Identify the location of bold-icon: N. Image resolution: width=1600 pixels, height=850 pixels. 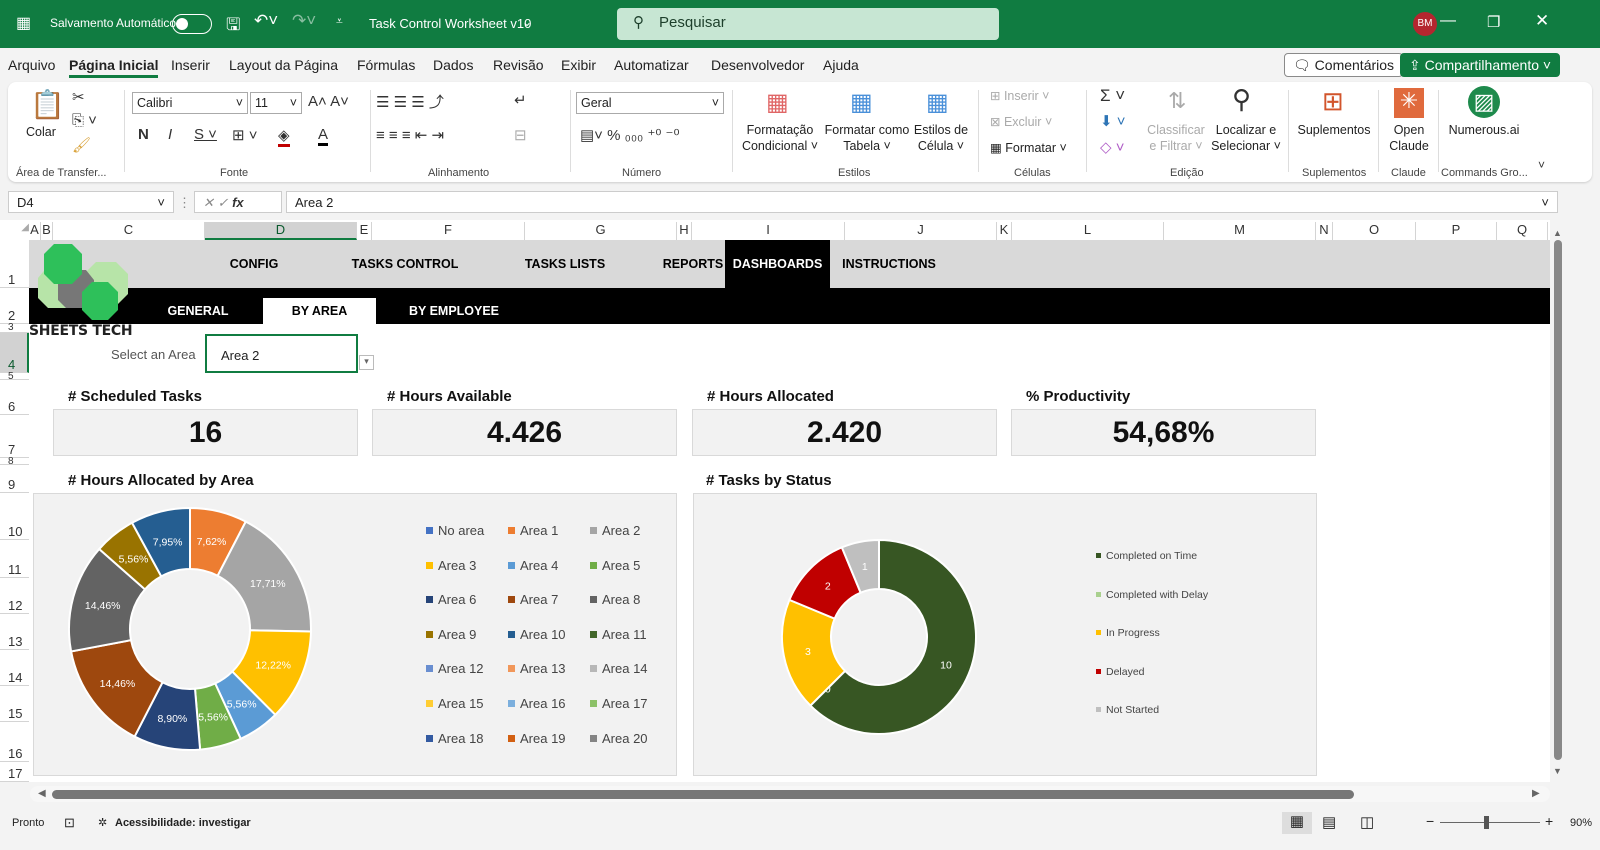
(143, 134).